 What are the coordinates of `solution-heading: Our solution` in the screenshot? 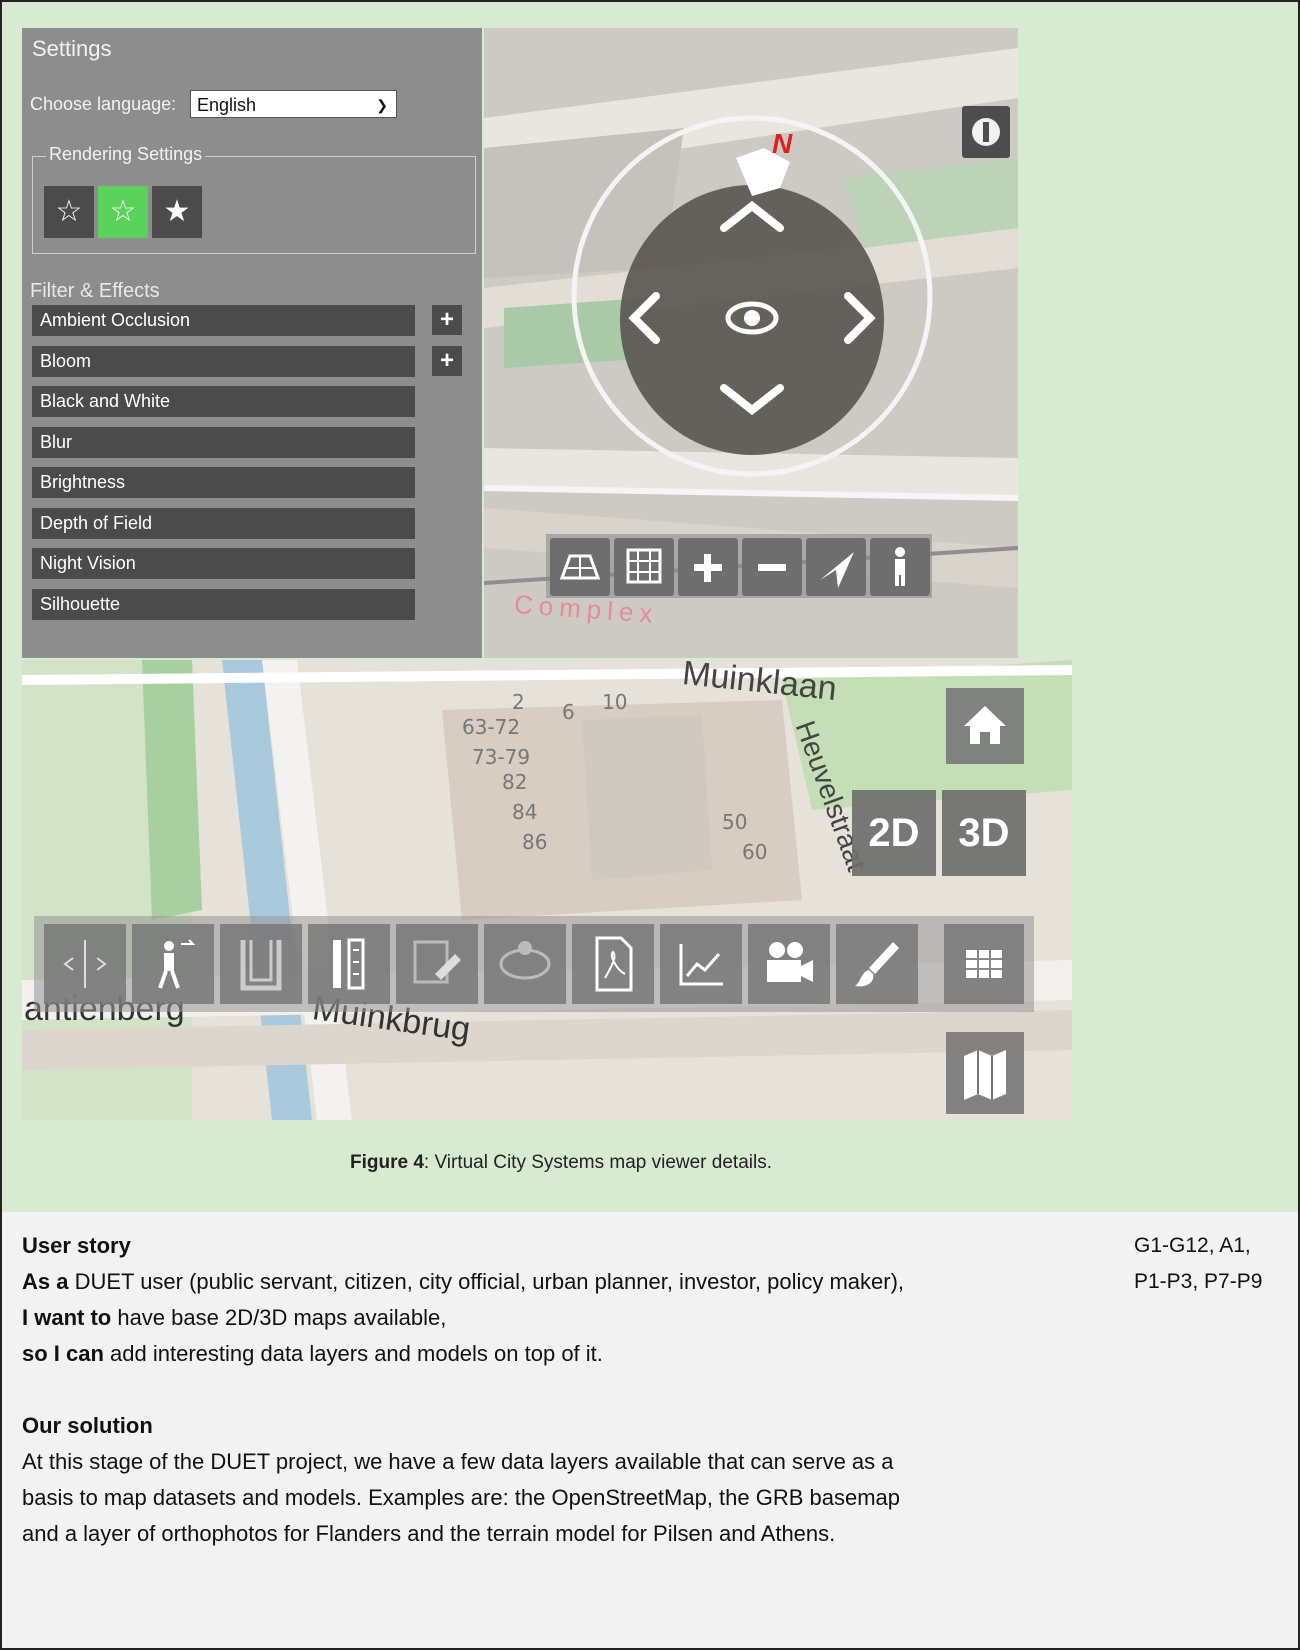 It's located at (87, 1425).